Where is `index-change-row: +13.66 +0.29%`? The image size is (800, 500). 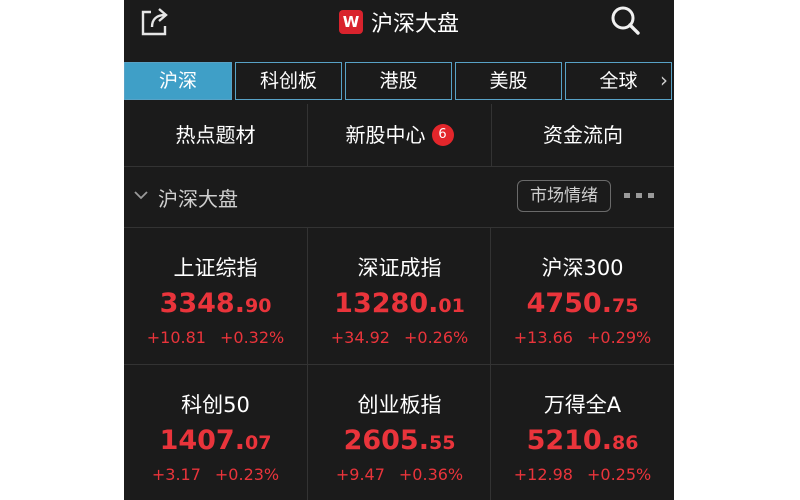 index-change-row: +13.66 +0.29% is located at coordinates (582, 337).